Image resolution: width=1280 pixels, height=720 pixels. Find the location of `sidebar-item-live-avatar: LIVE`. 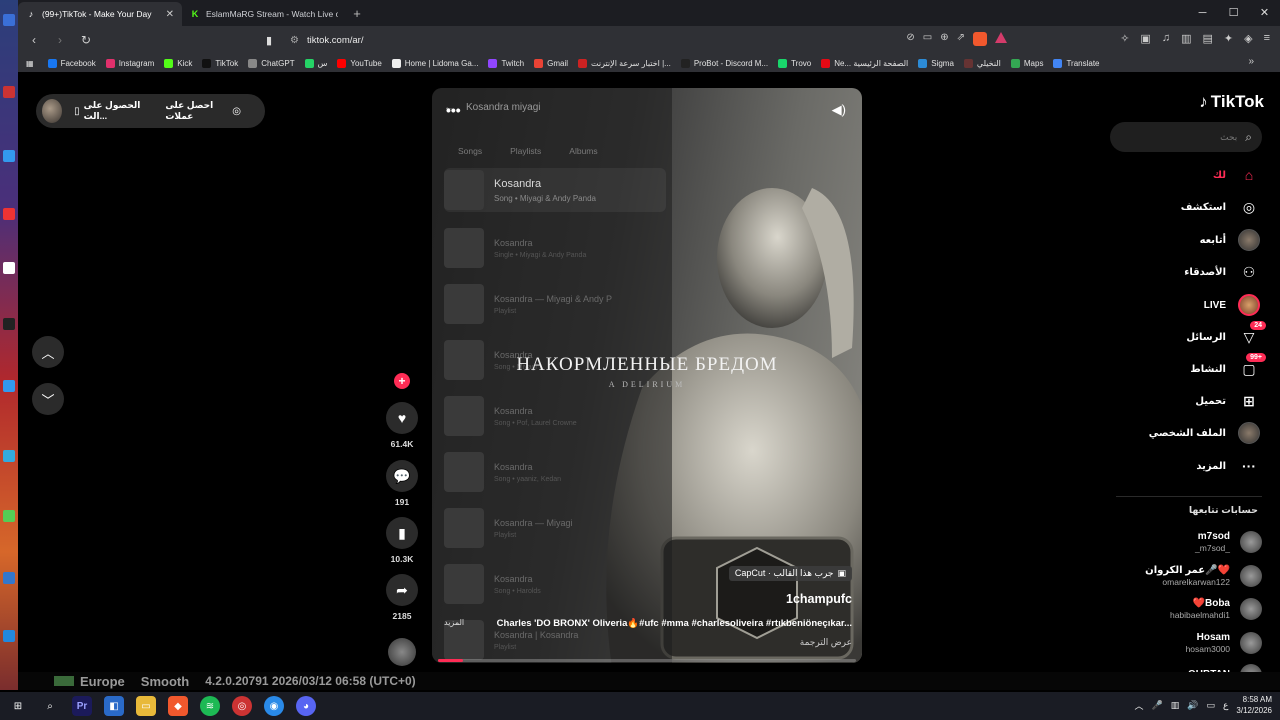

sidebar-item-live-avatar: LIVE is located at coordinates (1232, 305).